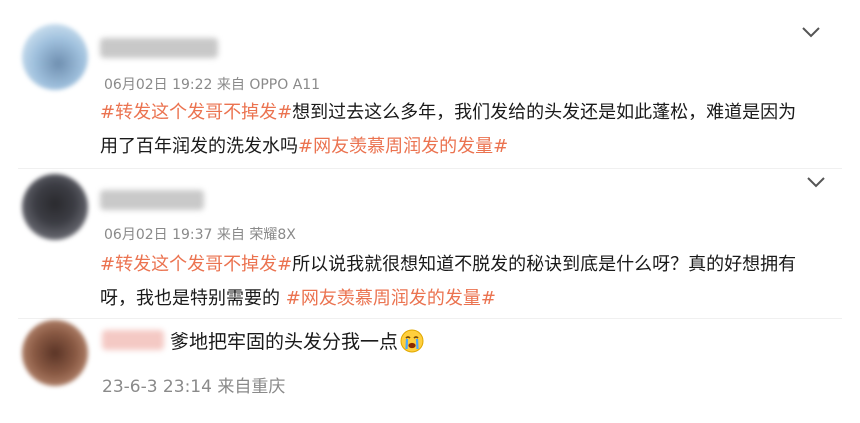 The image size is (860, 423). I want to click on comment-text-part: 呀，我也是特别需要的, so click(193, 298).